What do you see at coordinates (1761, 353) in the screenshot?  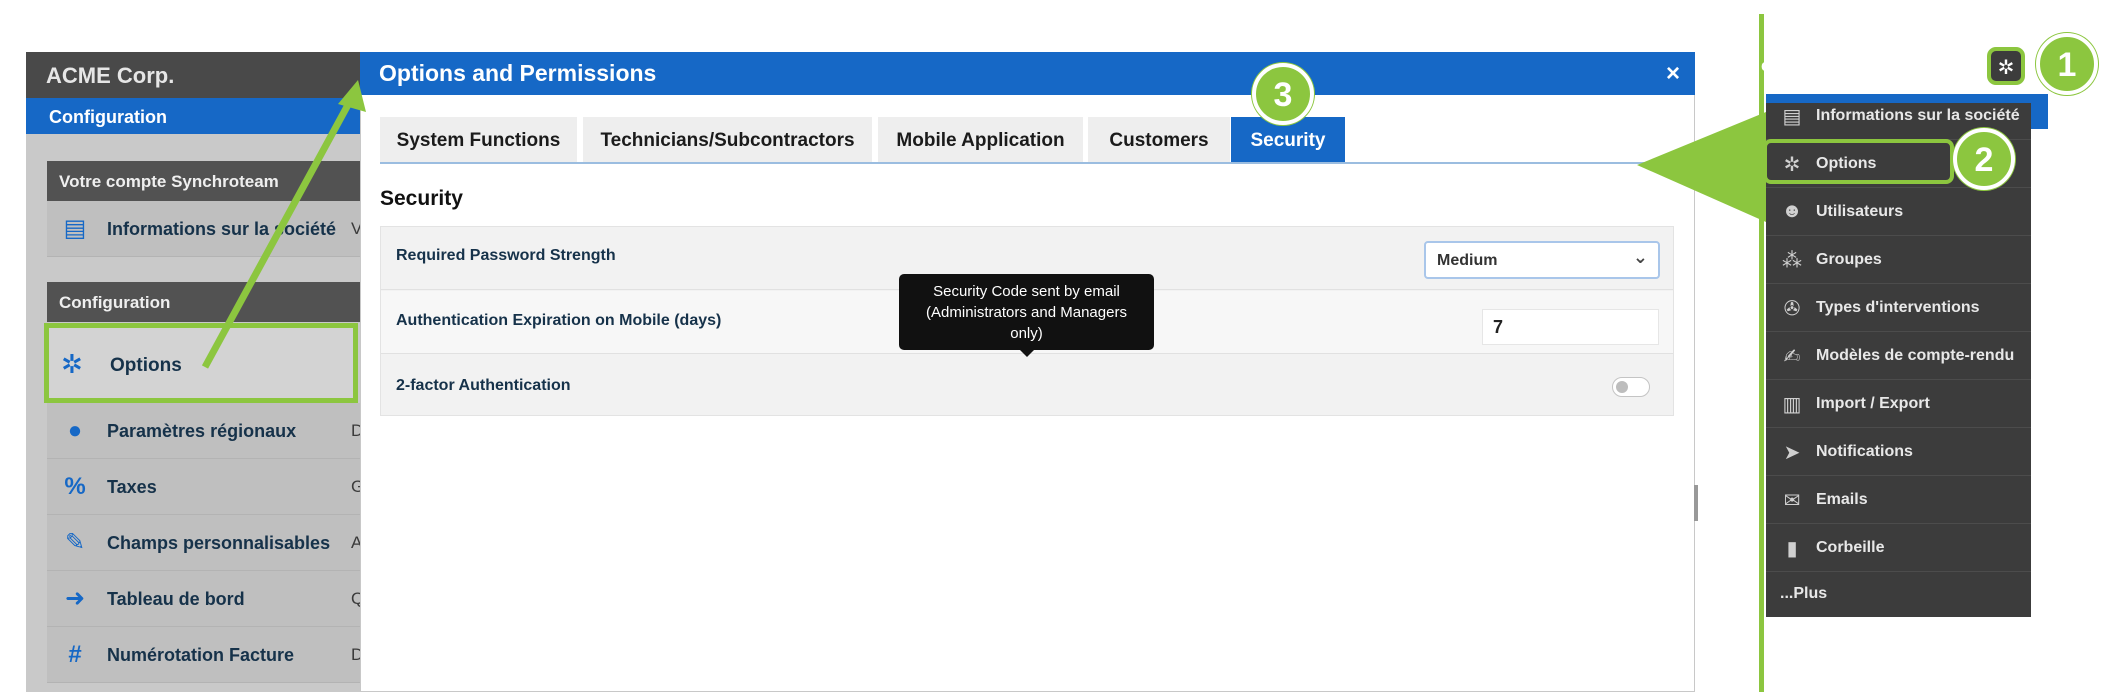 I see `annotation-vertical-line` at bounding box center [1761, 353].